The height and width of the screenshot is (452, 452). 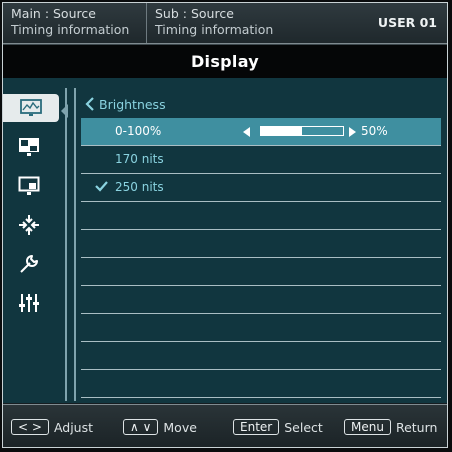 I want to click on sidebar-item-system, so click(x=29, y=264).